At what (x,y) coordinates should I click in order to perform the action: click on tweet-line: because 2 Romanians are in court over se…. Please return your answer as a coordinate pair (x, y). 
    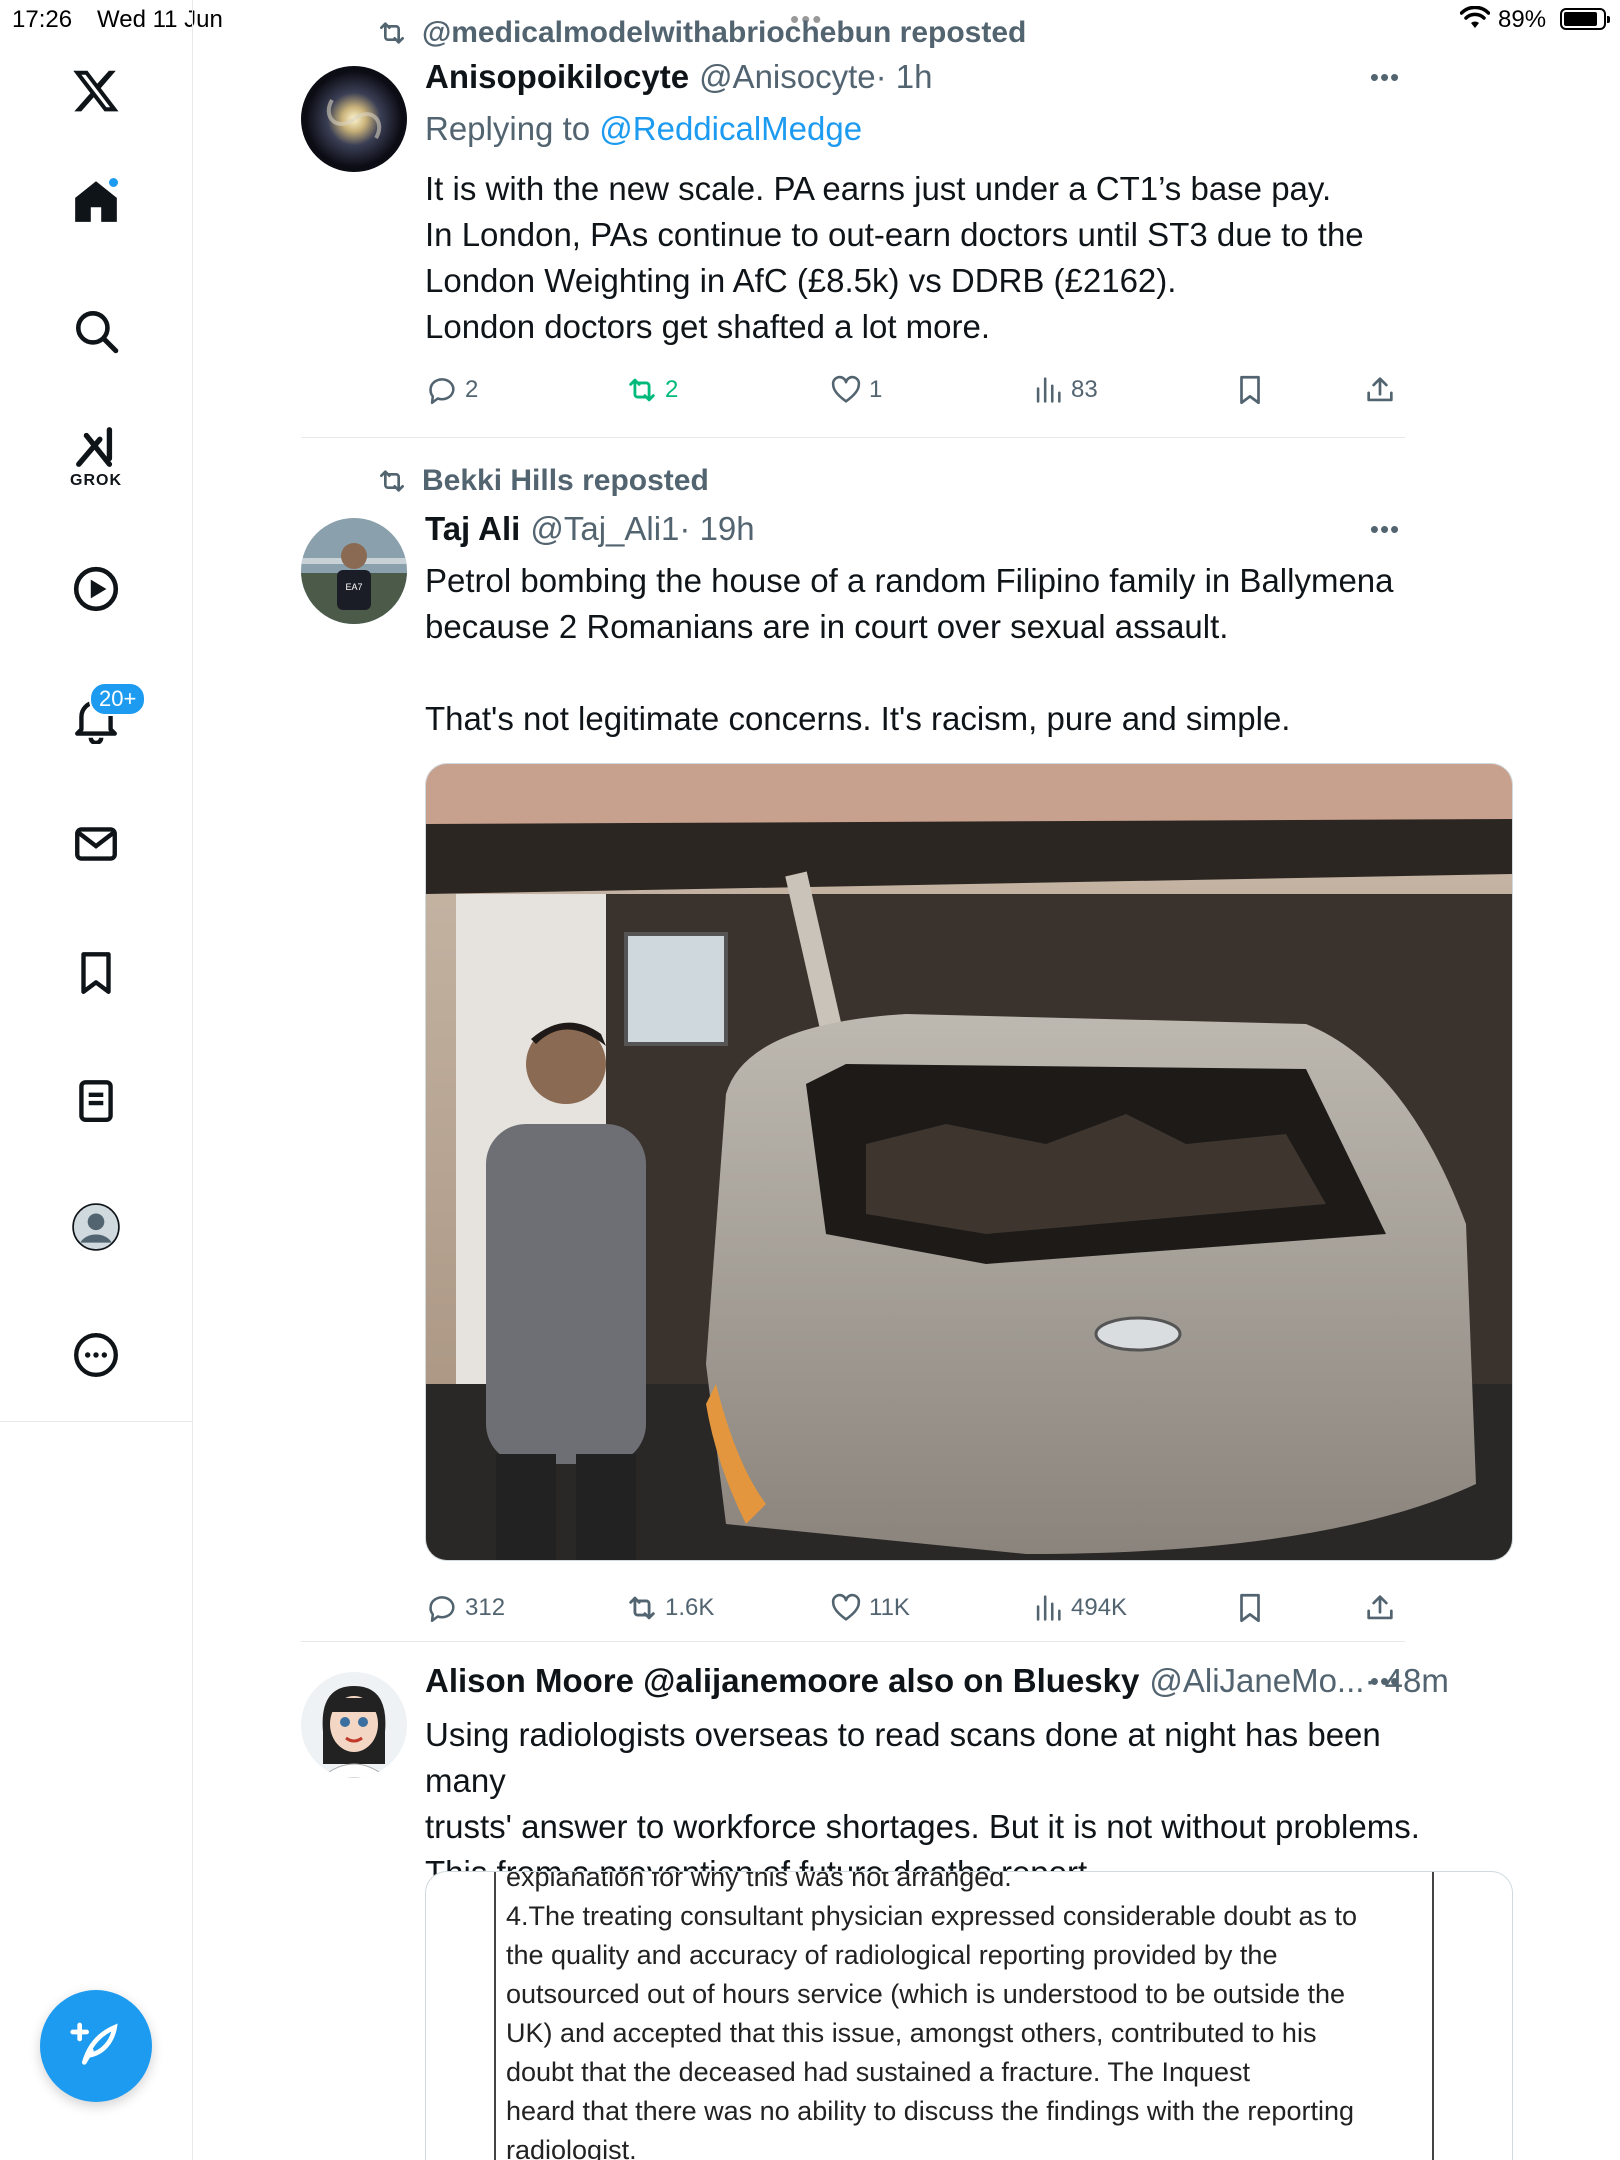
    Looking at the image, I should click on (827, 626).